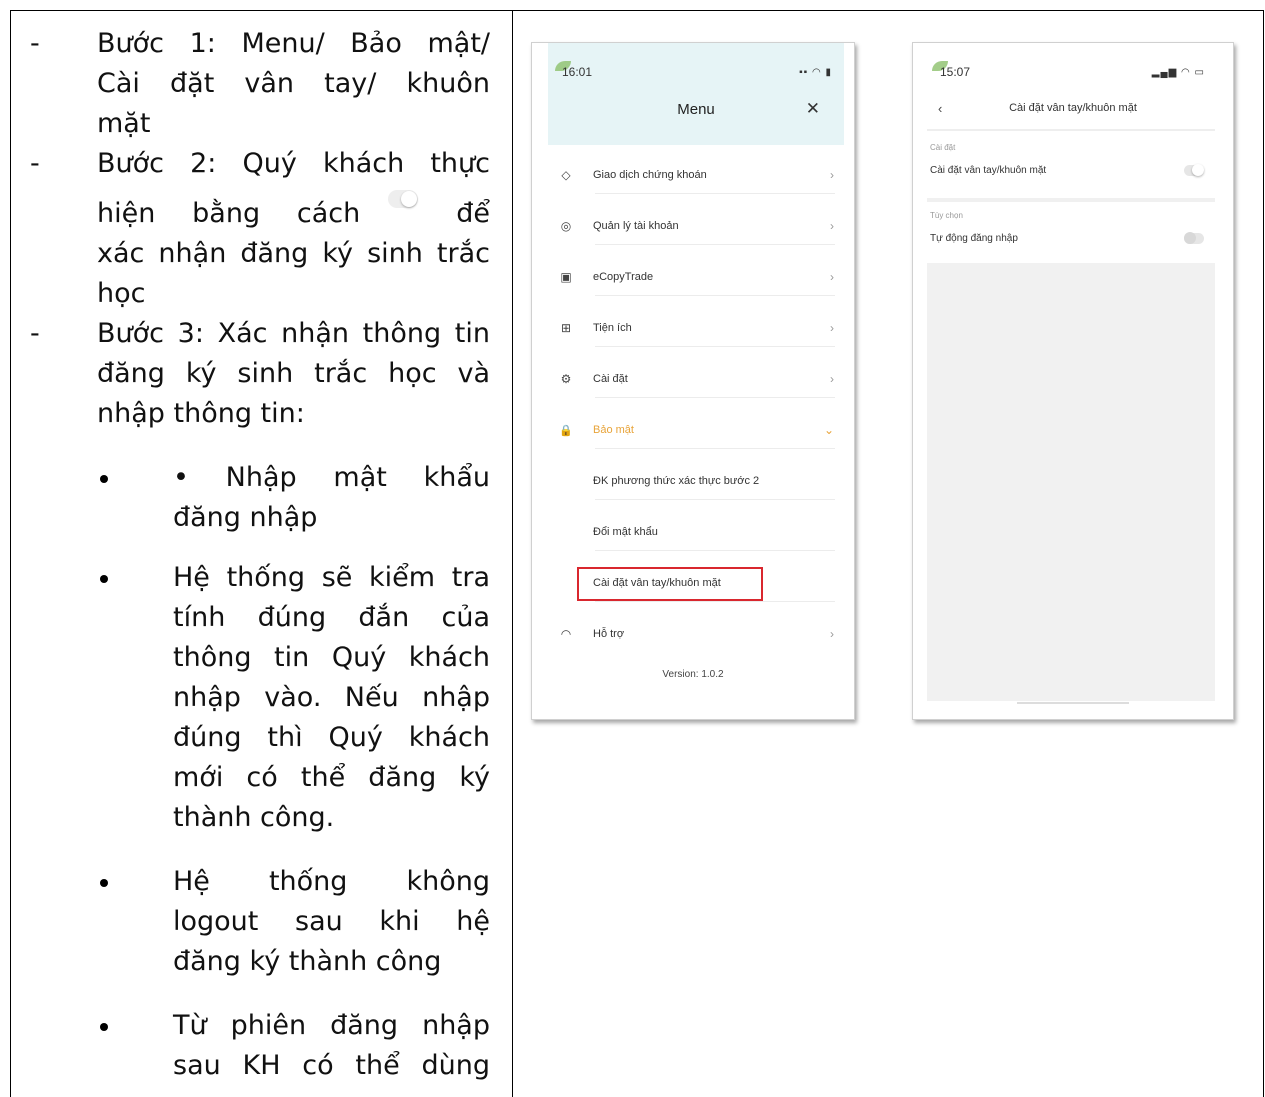  Describe the element at coordinates (331, 777) in the screenshot. I see `bullet-2-line-6: mới có thể đăng ký` at that location.